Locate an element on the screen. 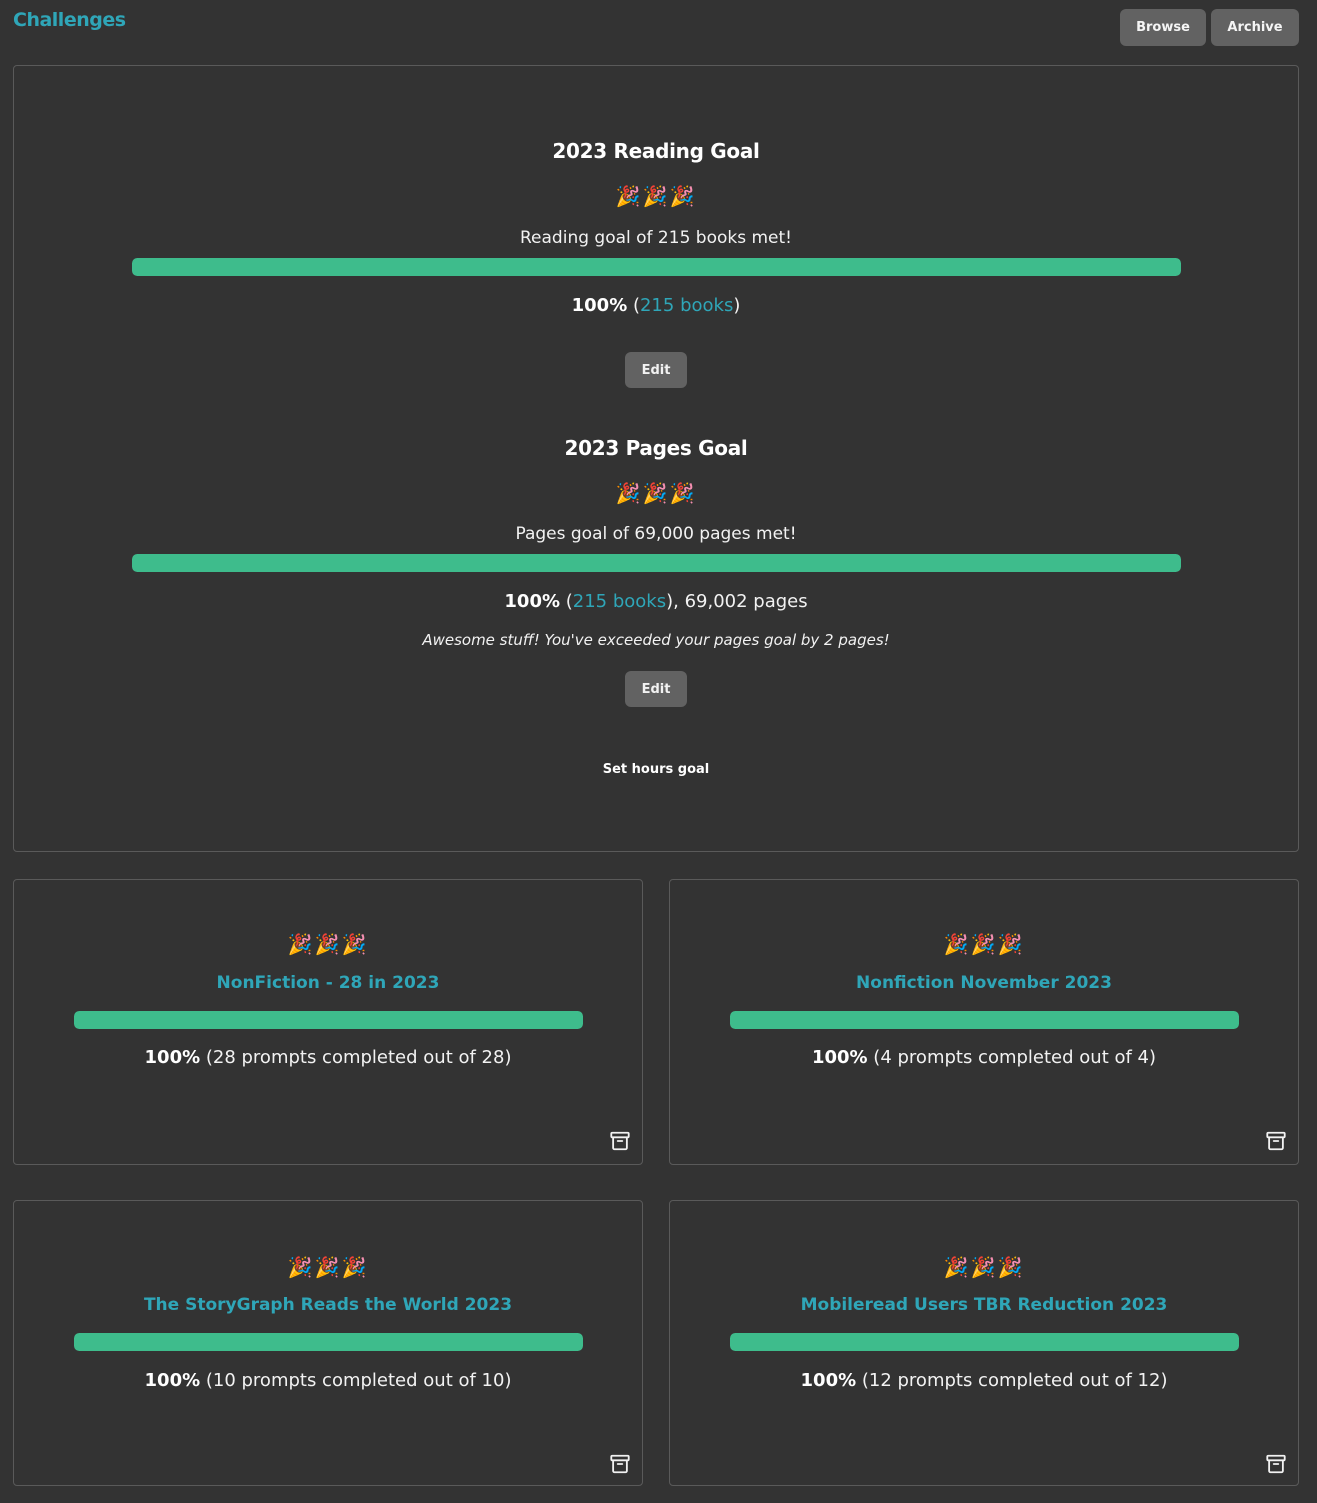  set-hours-goal-link: Set hours goal is located at coordinates (656, 769).